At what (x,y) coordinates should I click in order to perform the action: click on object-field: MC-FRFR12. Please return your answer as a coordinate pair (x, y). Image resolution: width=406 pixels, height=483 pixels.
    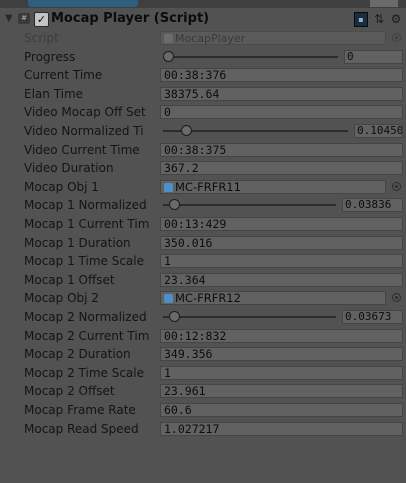
    Looking at the image, I should click on (273, 298).